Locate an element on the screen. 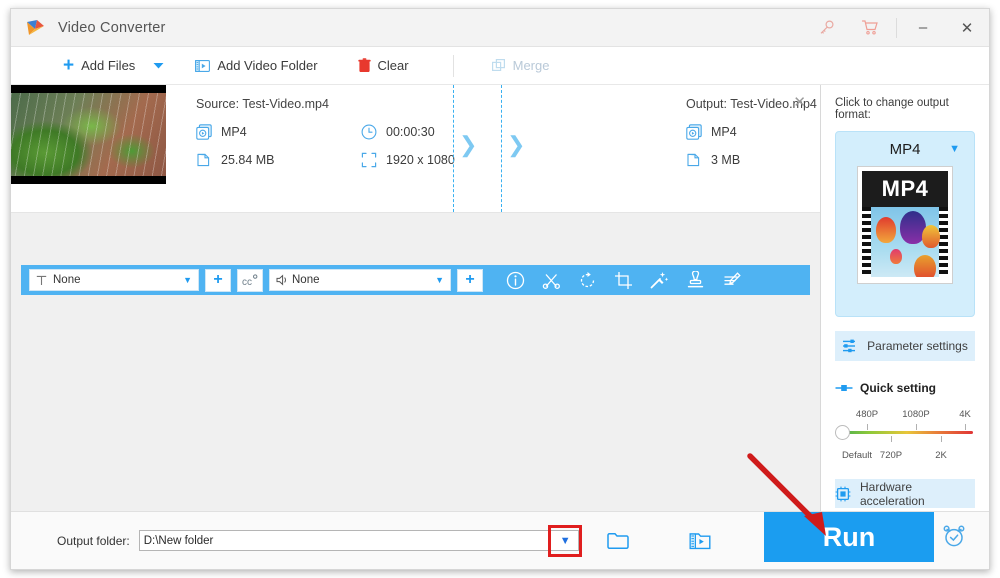 This screenshot has height=578, width=1000. rotate-icon is located at coordinates (587, 280).